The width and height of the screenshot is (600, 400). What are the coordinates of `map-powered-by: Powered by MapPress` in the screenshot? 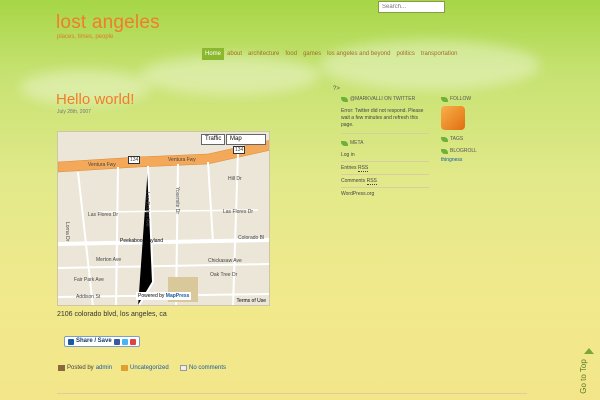 It's located at (164, 296).